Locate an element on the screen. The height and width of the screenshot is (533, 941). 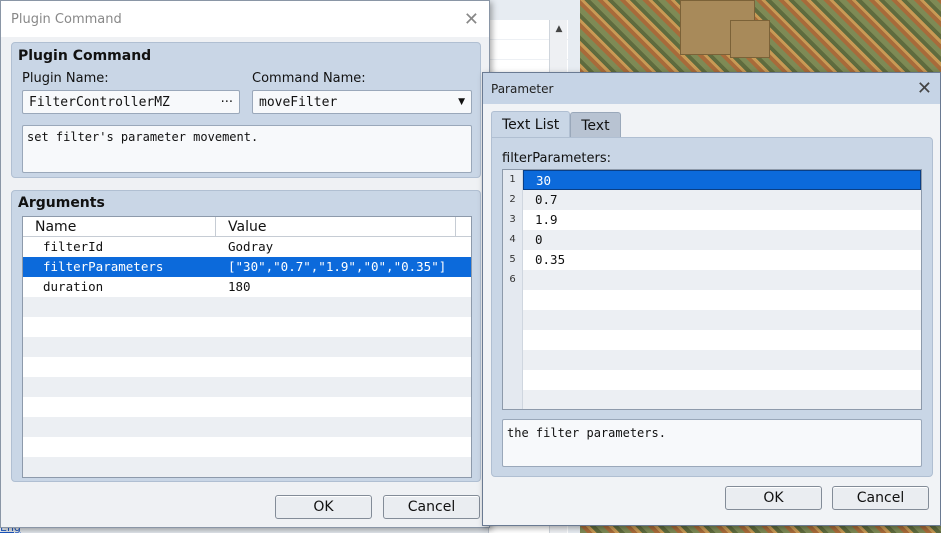
ellipsis-icon: ··· is located at coordinates (227, 102).